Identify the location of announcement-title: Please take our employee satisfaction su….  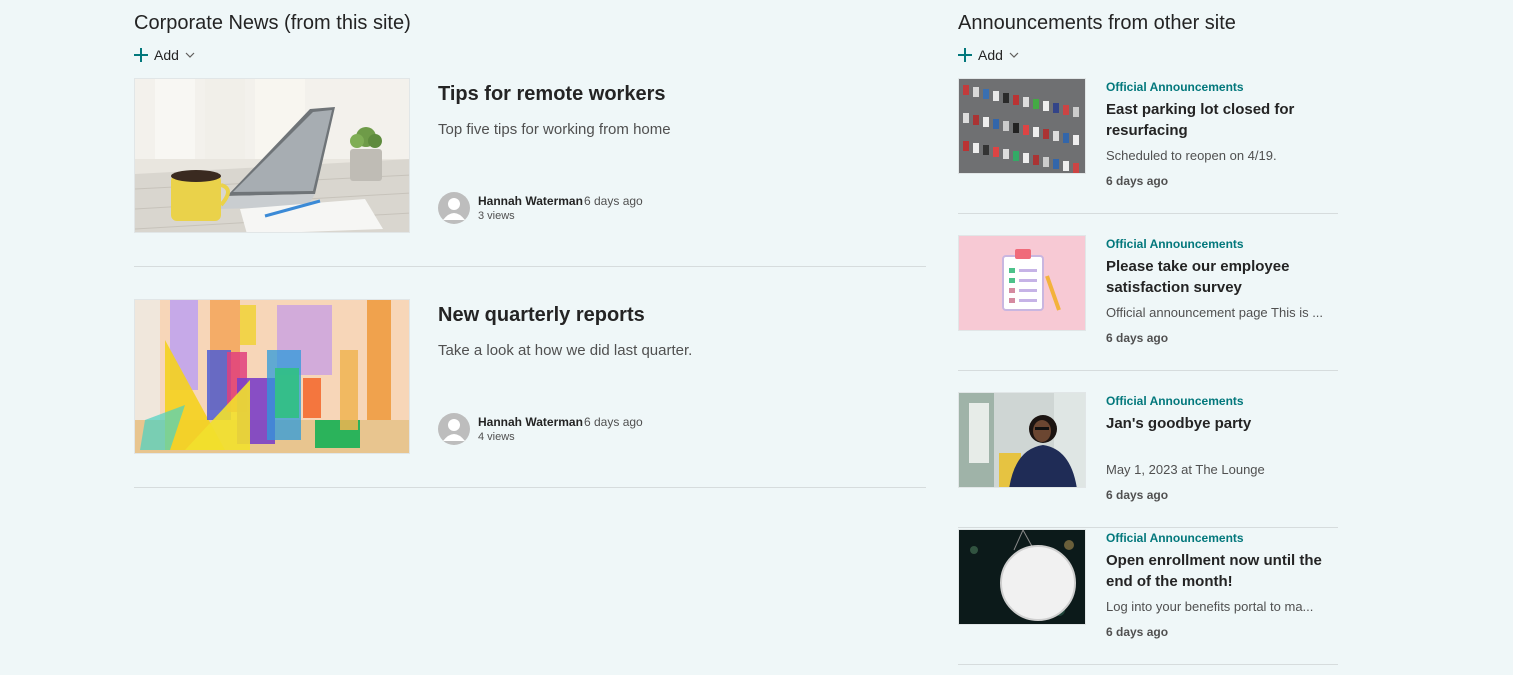
(1221, 277).